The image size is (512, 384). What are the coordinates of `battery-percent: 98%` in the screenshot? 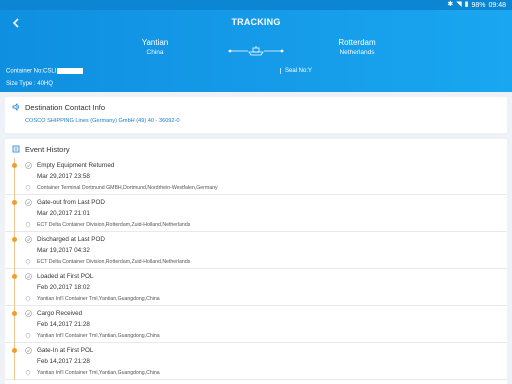 It's located at (478, 5).